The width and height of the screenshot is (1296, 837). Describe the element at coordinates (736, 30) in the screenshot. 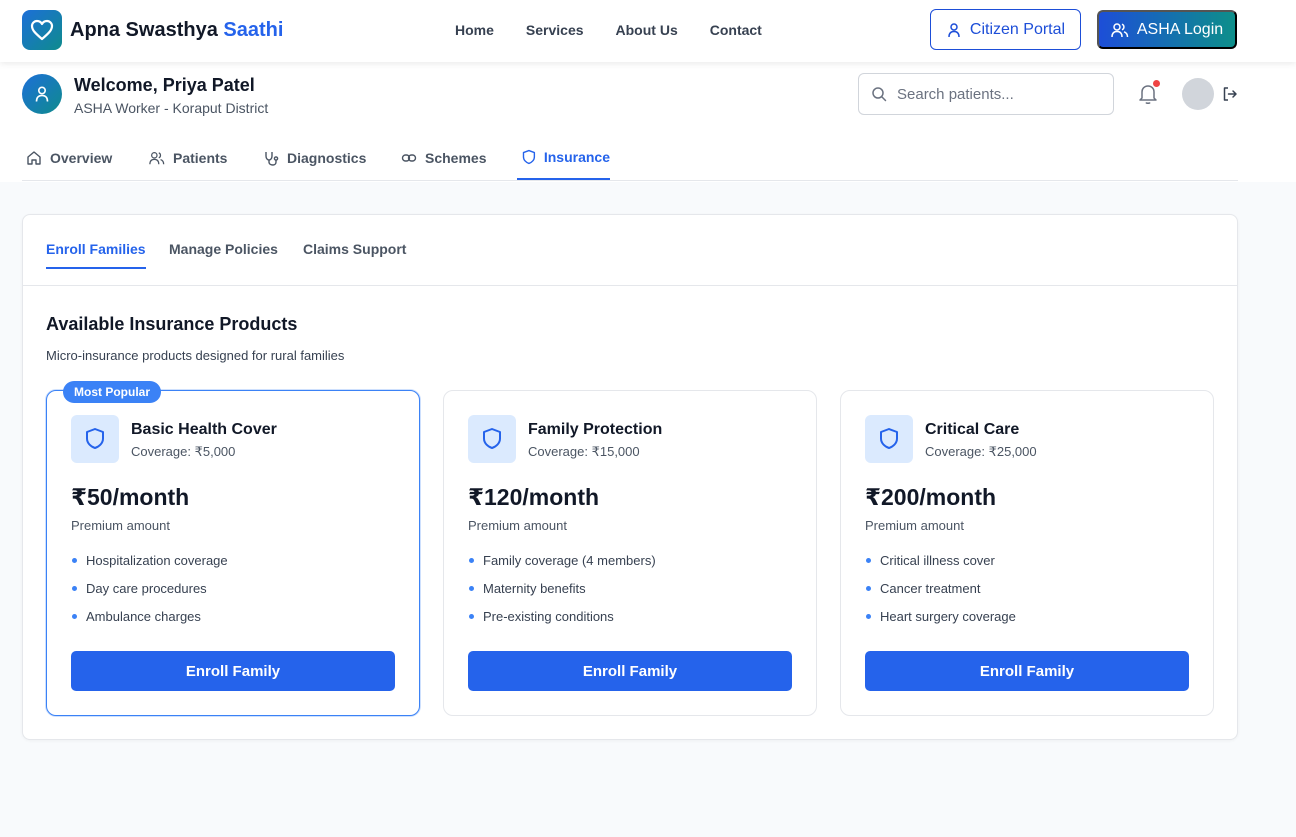

I see `nav-contact: Contact` at that location.